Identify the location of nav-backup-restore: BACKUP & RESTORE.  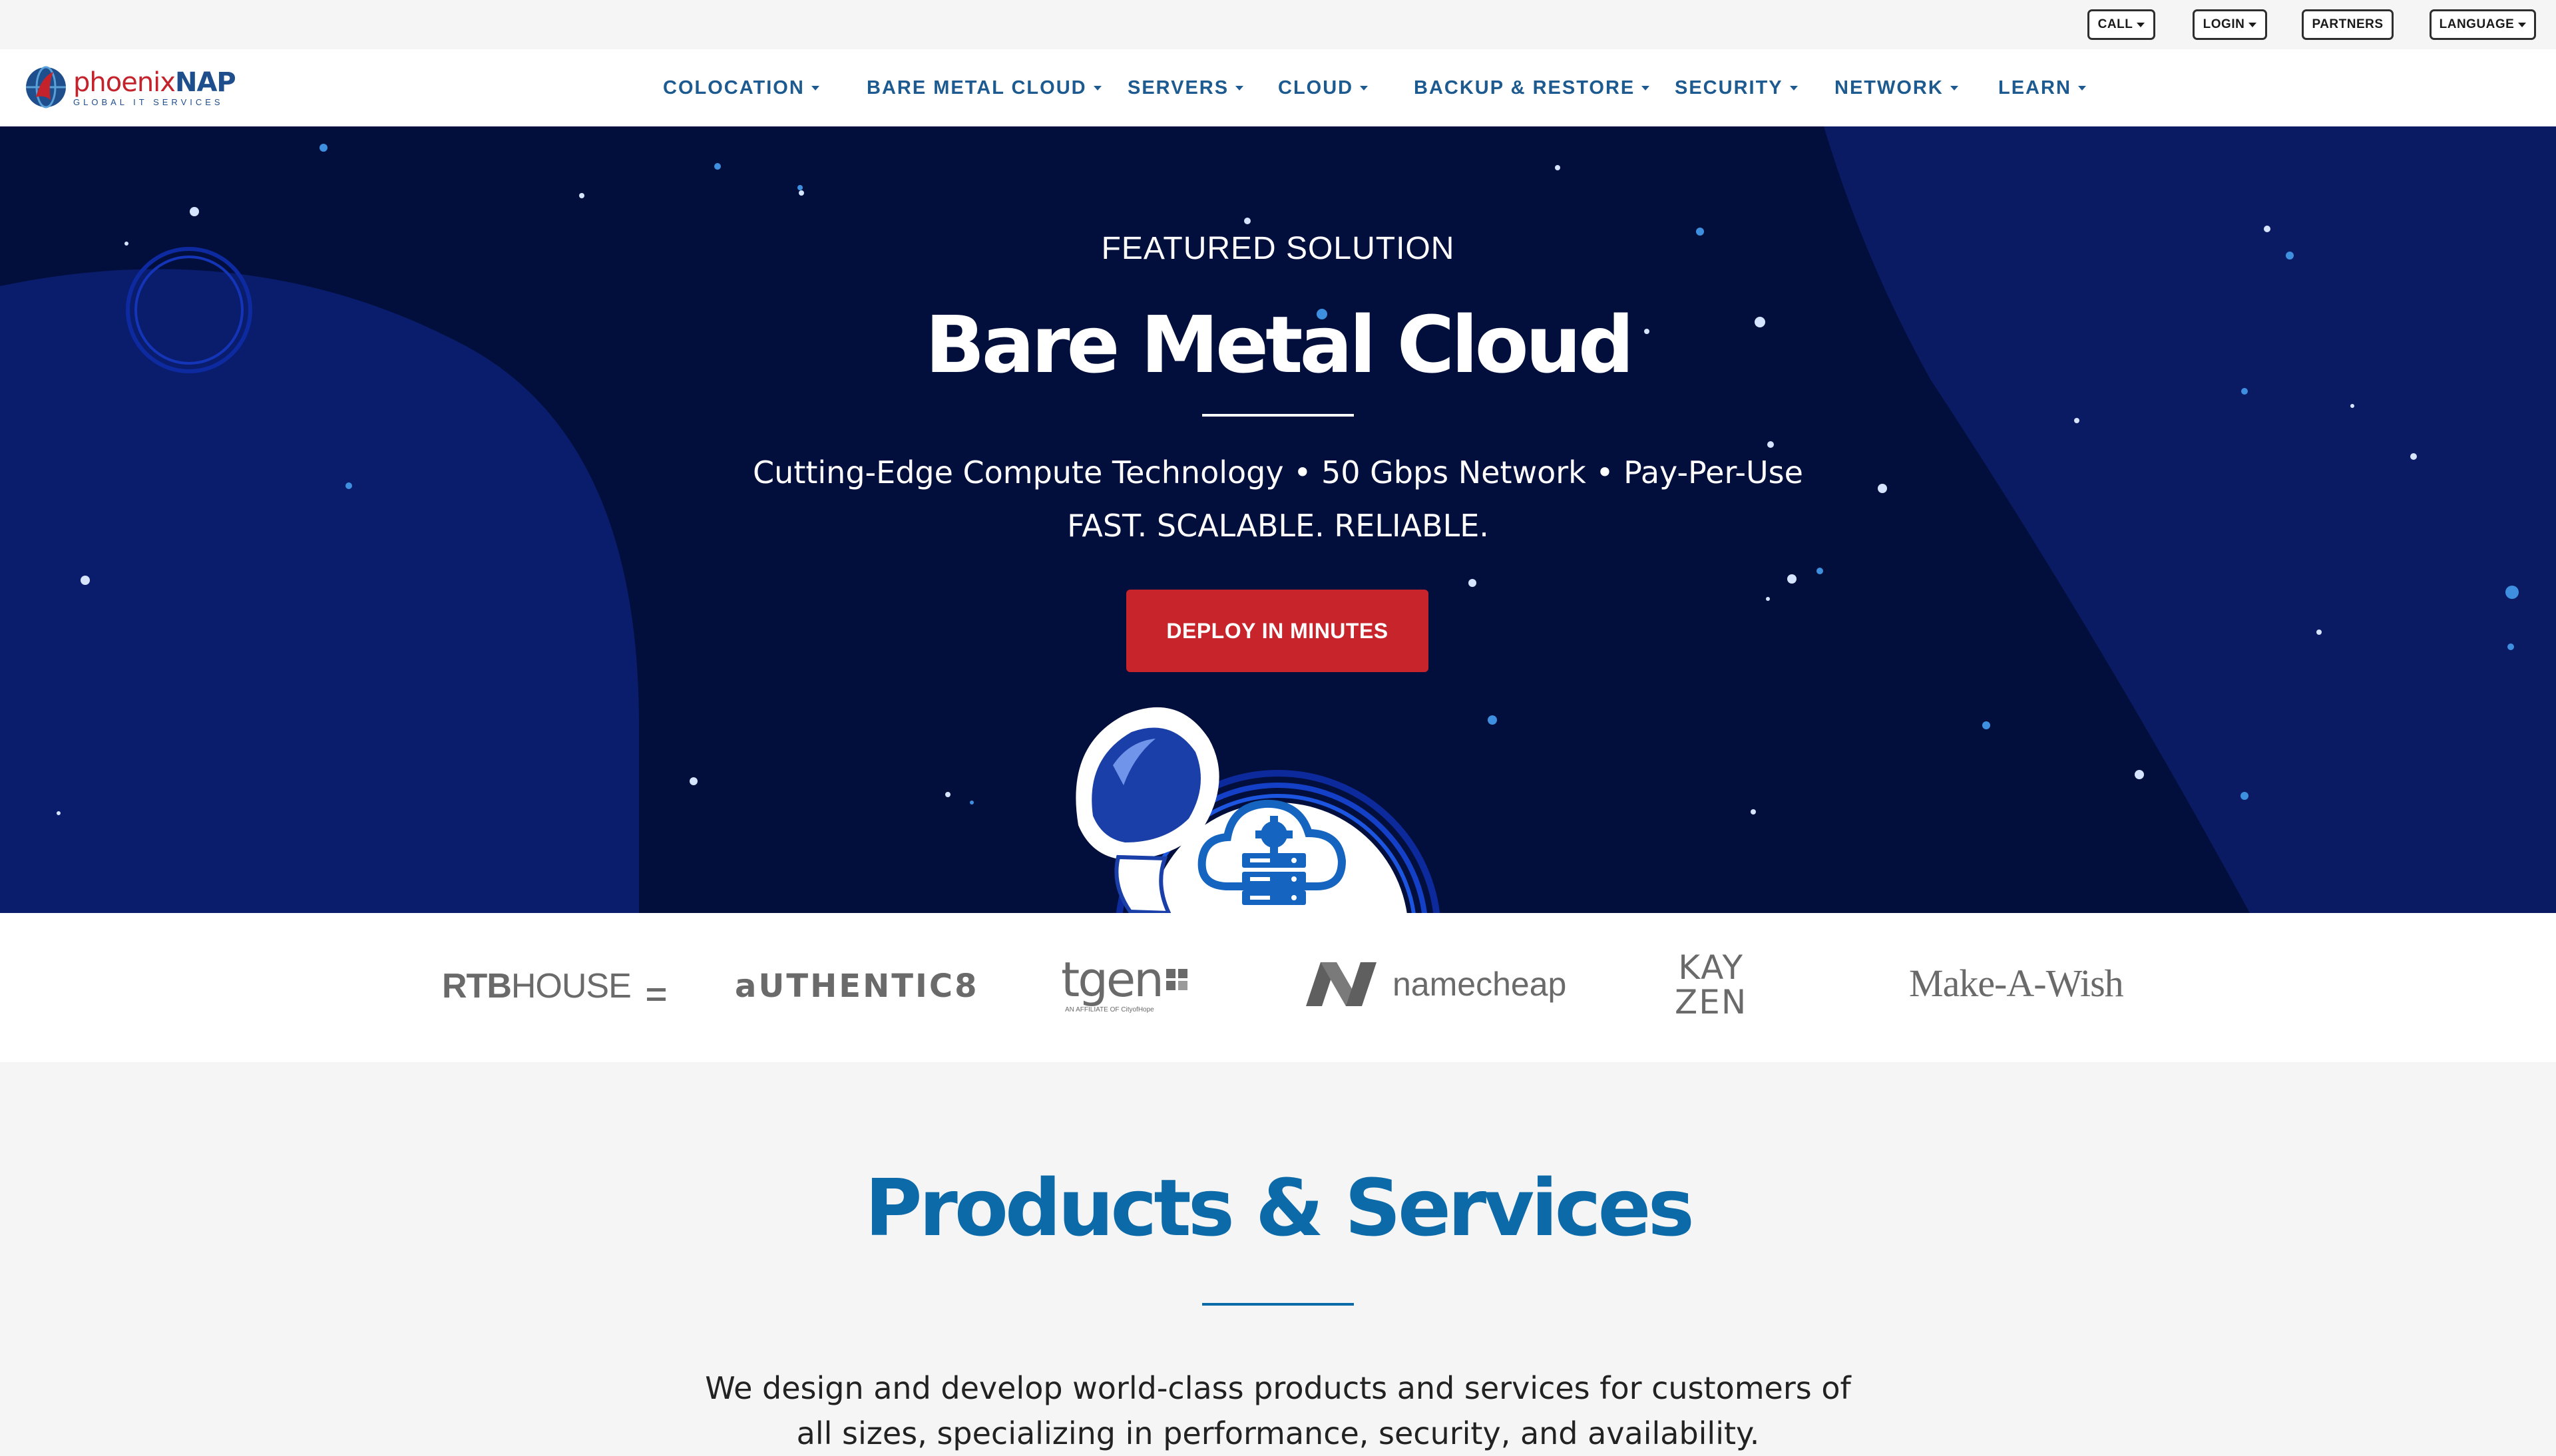
(1532, 88).